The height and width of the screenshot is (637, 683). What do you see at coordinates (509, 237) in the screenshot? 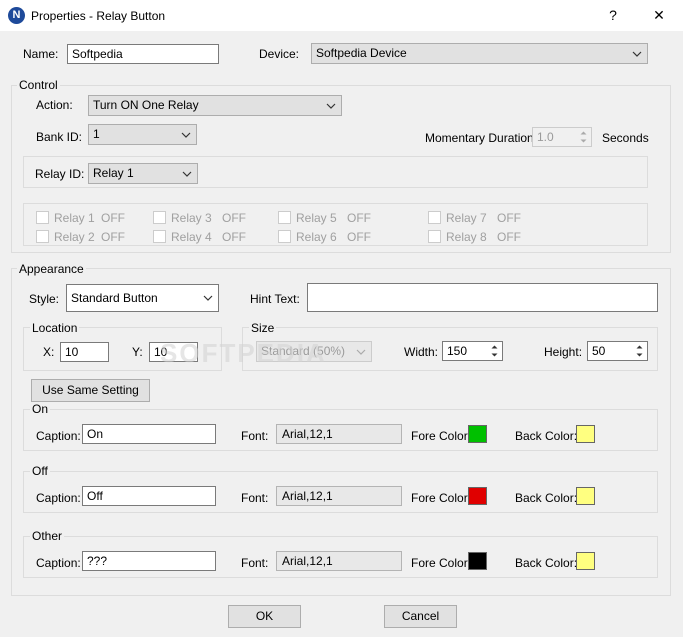
I see `relay-8-state: OFF` at bounding box center [509, 237].